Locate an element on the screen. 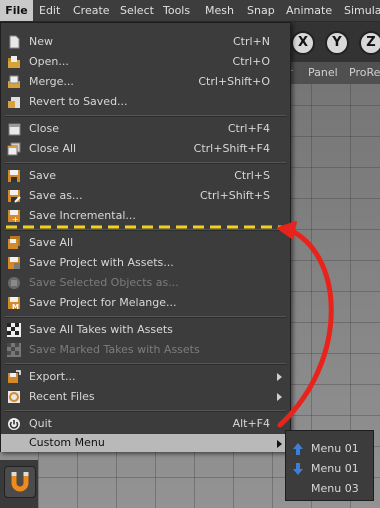 This screenshot has width=380, height=508. save-project-icon is located at coordinates (14, 263).